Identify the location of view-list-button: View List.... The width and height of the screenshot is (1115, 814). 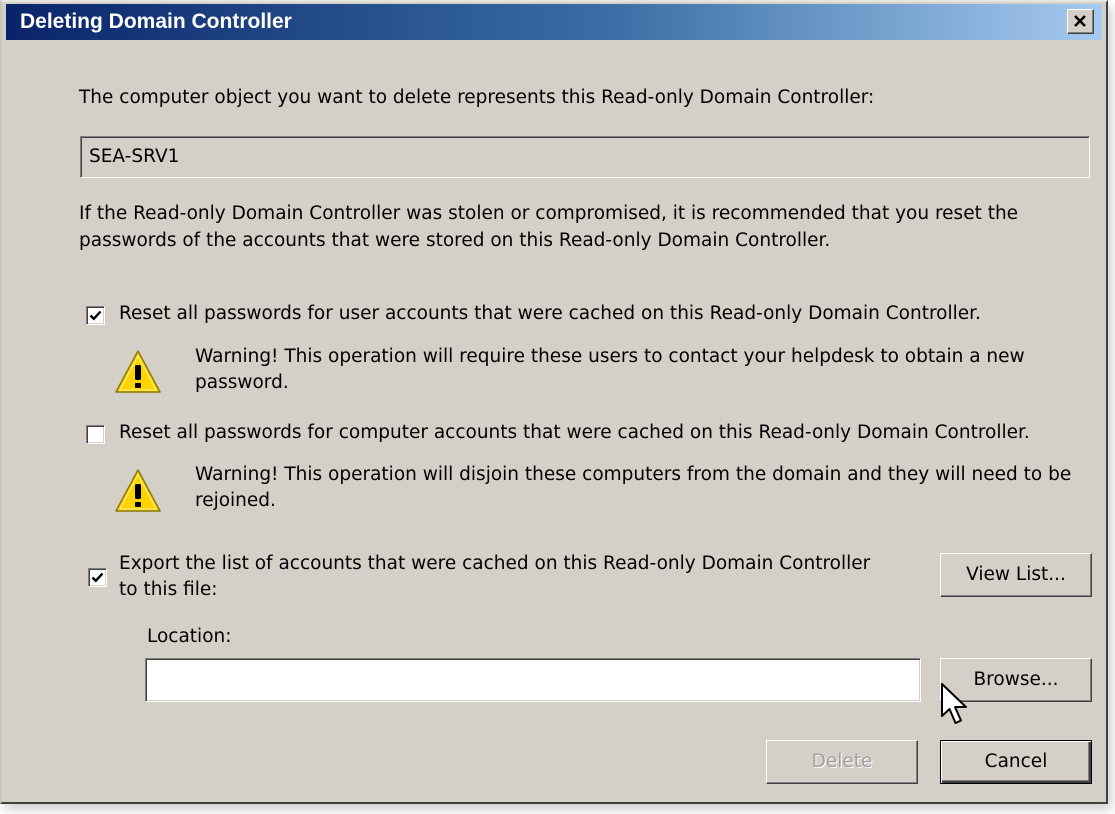
(1016, 575).